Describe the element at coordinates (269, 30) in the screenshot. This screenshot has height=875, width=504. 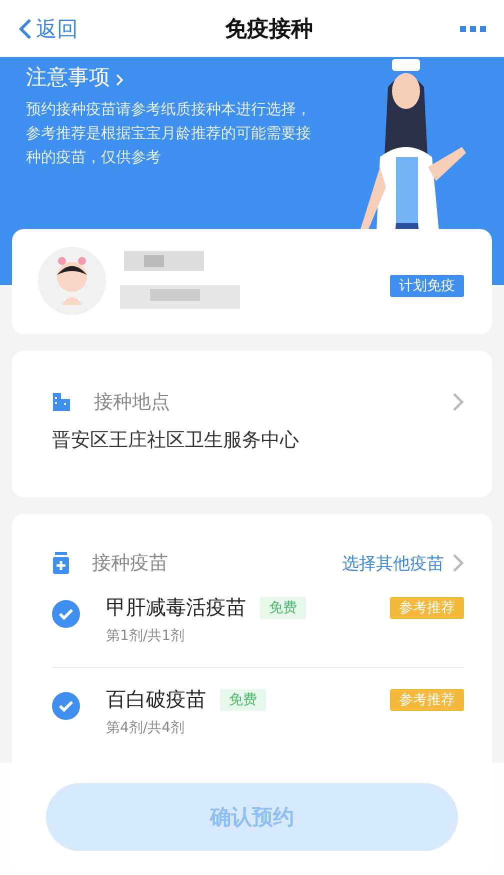
I see `page-title: 免疫接种` at that location.